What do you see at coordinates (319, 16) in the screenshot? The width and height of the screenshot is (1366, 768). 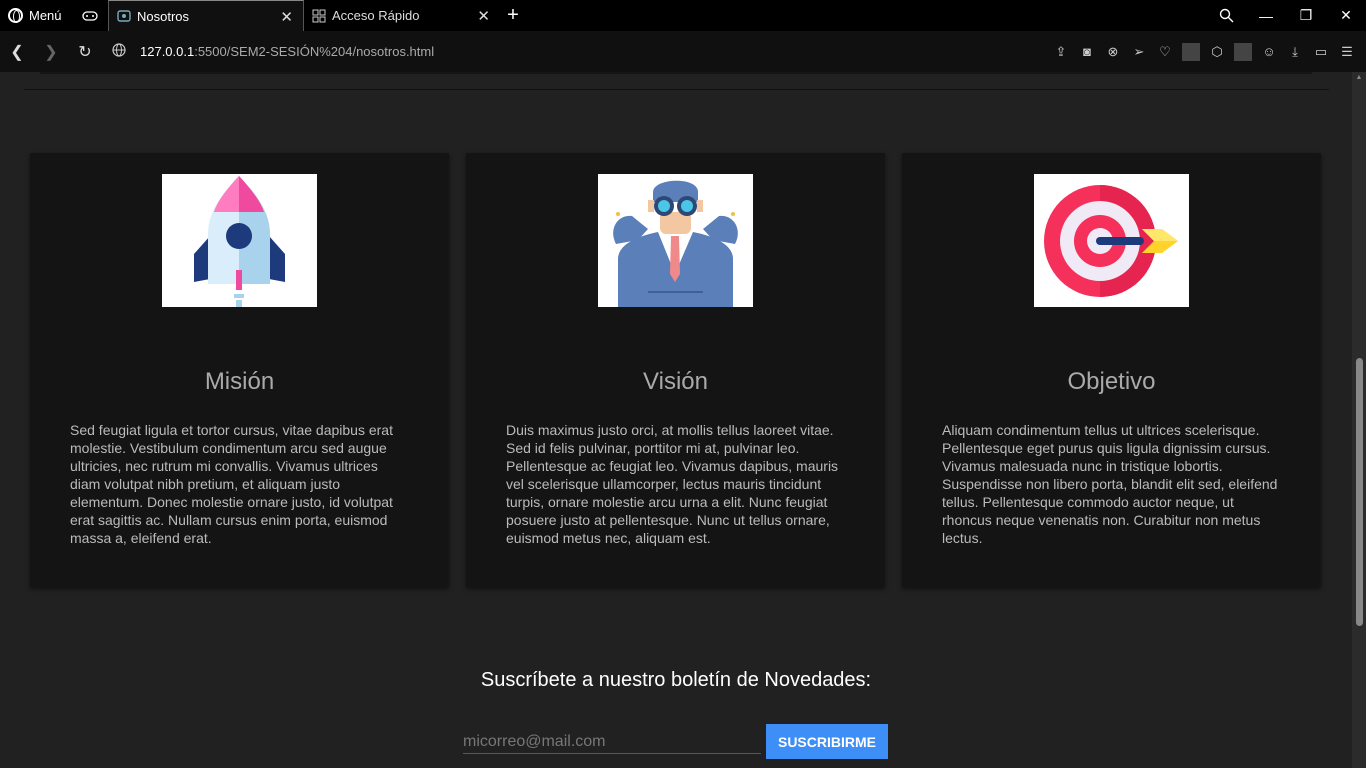 I see `grid-icon` at bounding box center [319, 16].